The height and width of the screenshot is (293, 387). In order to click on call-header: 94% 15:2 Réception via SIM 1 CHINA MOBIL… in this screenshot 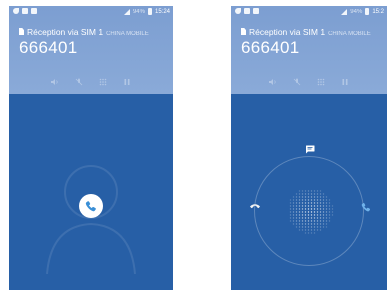, I will do `click(309, 50)`.